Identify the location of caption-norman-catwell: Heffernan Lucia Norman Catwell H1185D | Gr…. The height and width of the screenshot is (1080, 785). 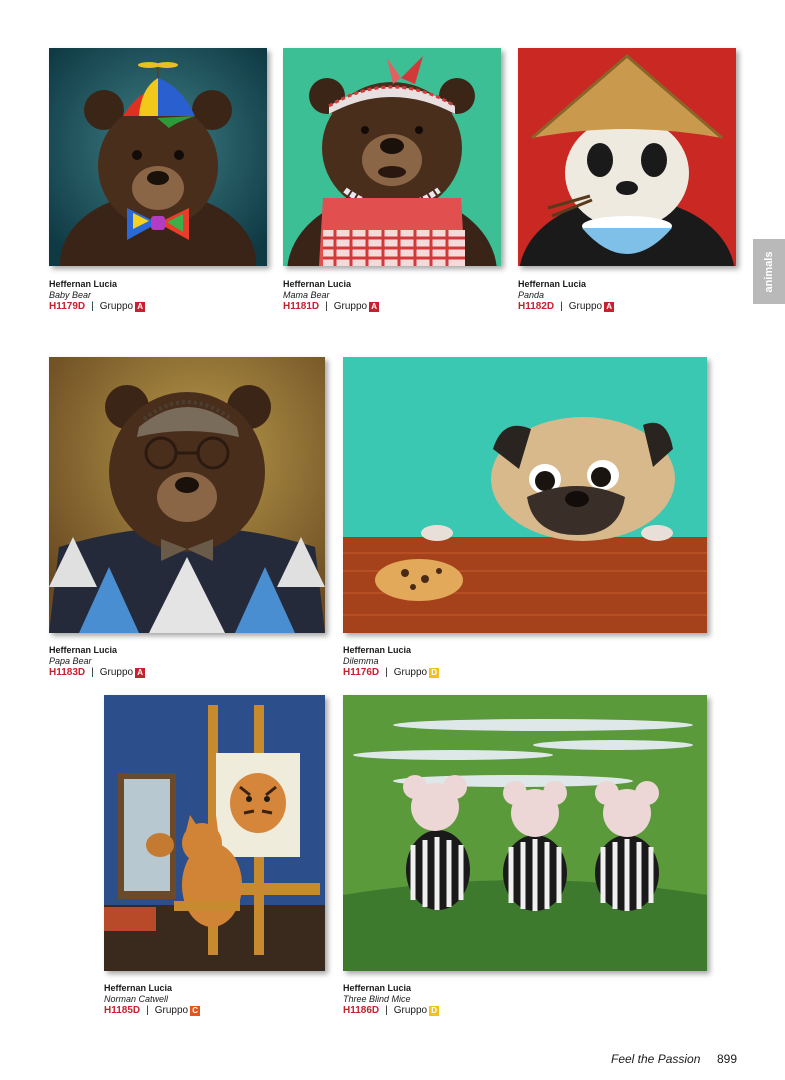
(152, 1000).